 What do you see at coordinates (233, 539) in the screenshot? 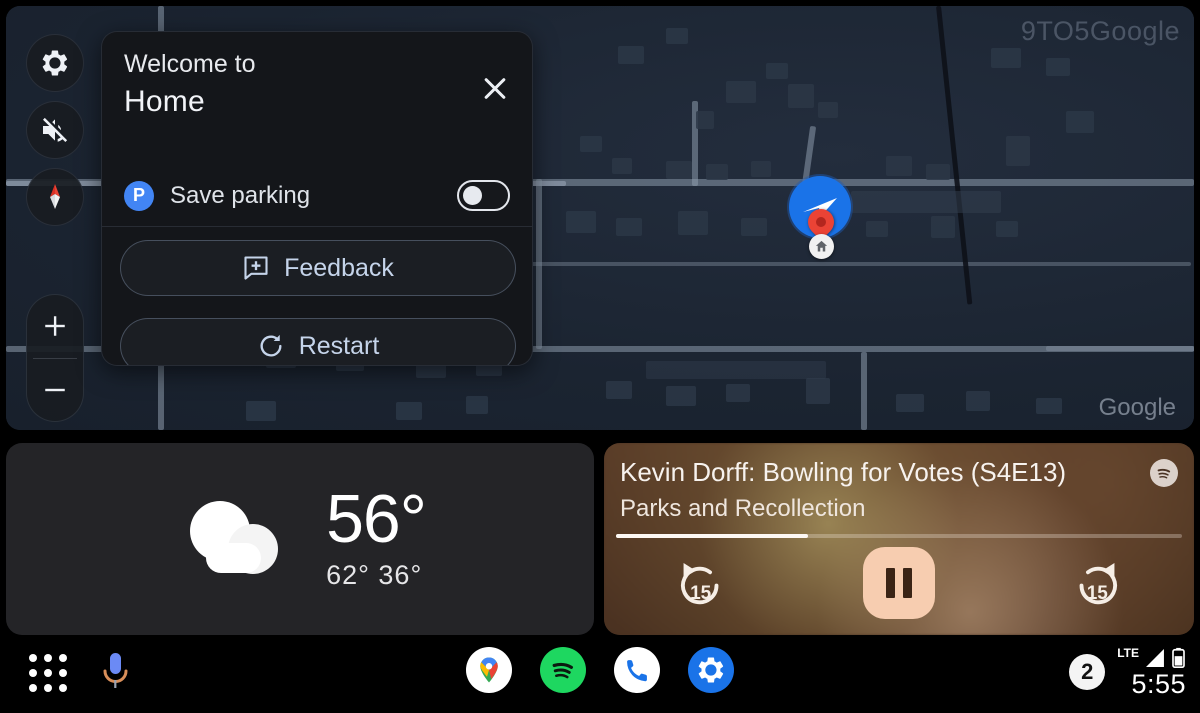
I see `weather-icon` at bounding box center [233, 539].